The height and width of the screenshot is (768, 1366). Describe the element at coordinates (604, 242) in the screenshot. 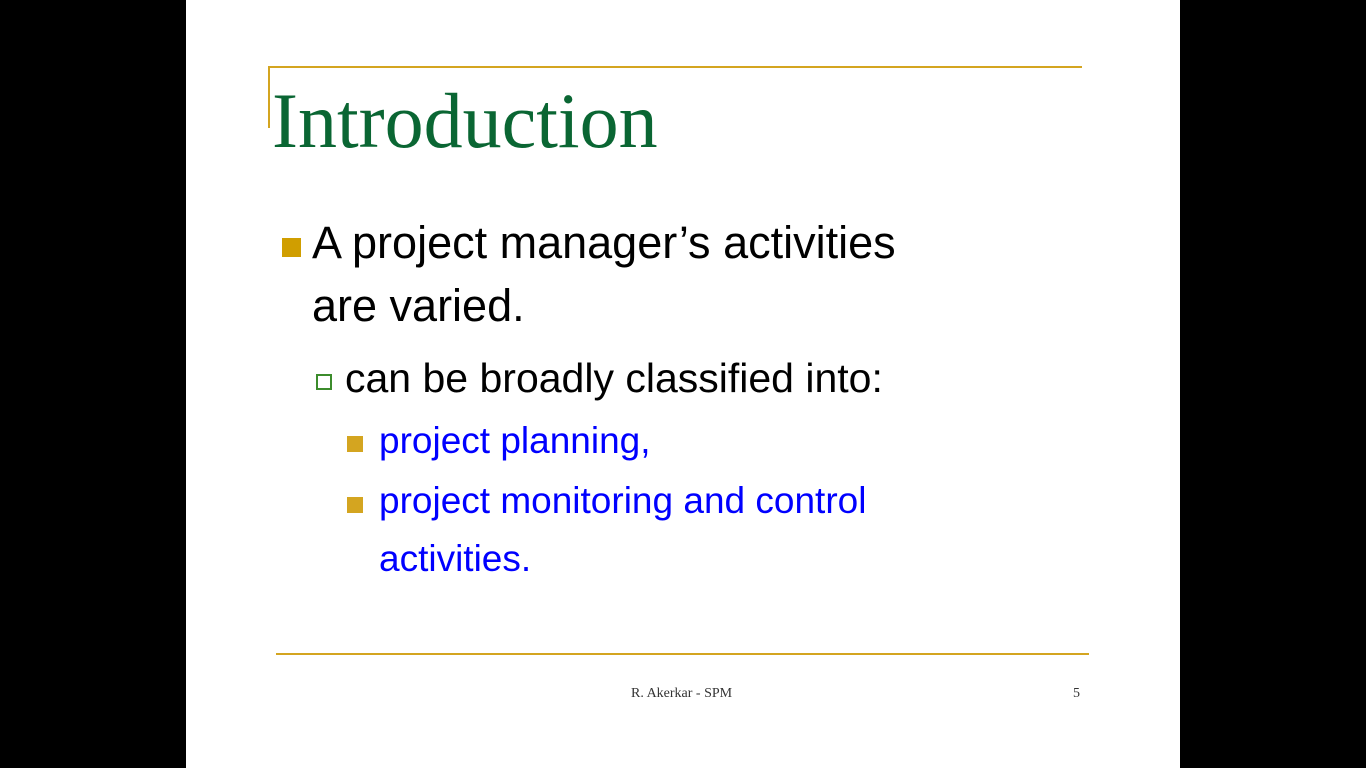

I see `bullet-line: A project manager’s activities` at that location.